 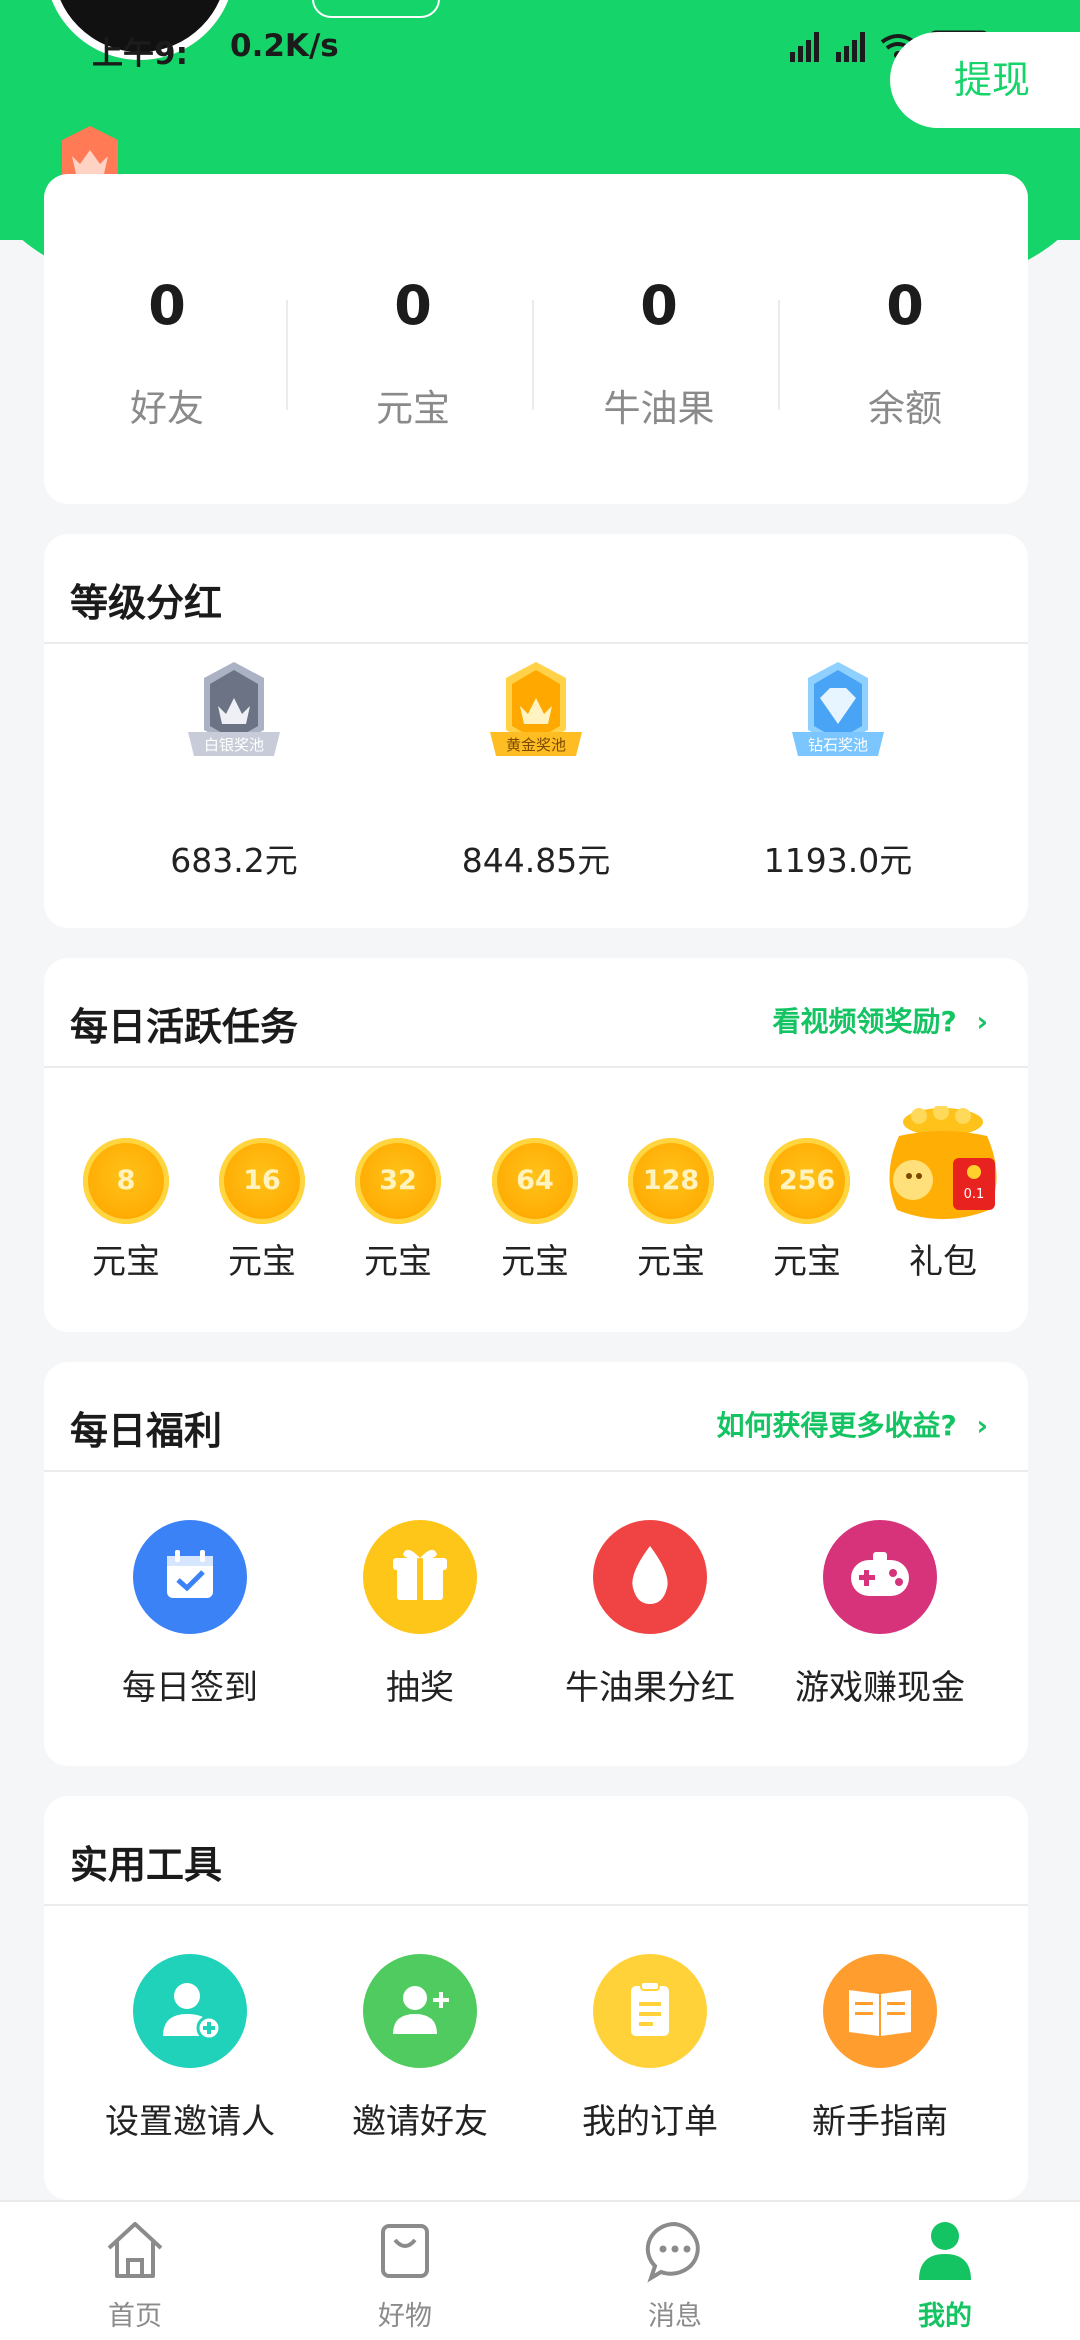 What do you see at coordinates (974, 1194) in the screenshot?
I see `envelope-amount: 0.1` at bounding box center [974, 1194].